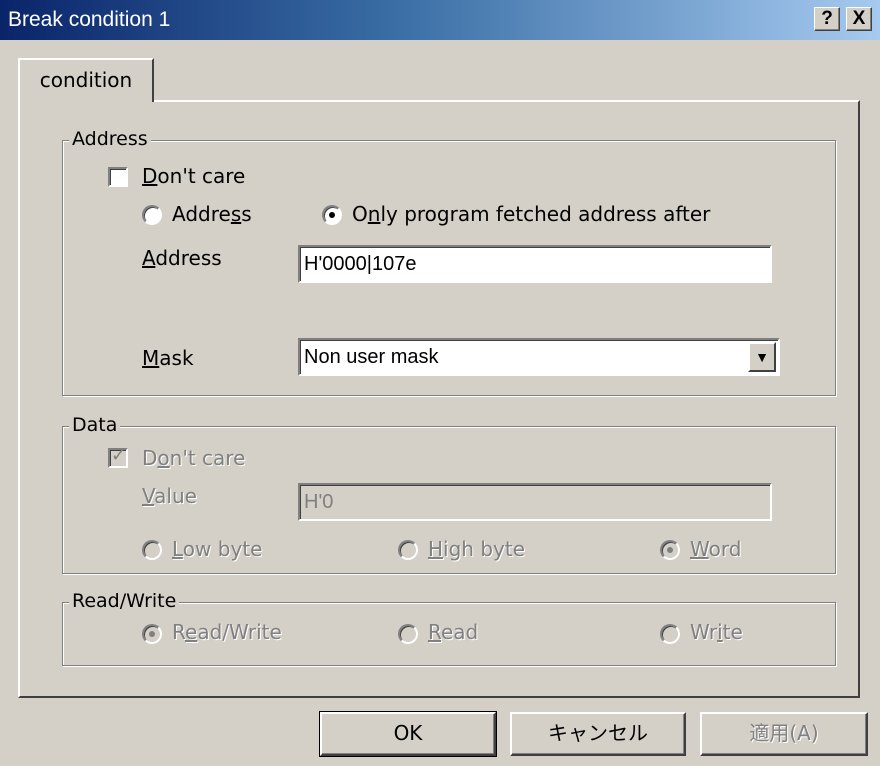 This screenshot has width=880, height=766. I want to click on tab-condition: condition, so click(86, 80).